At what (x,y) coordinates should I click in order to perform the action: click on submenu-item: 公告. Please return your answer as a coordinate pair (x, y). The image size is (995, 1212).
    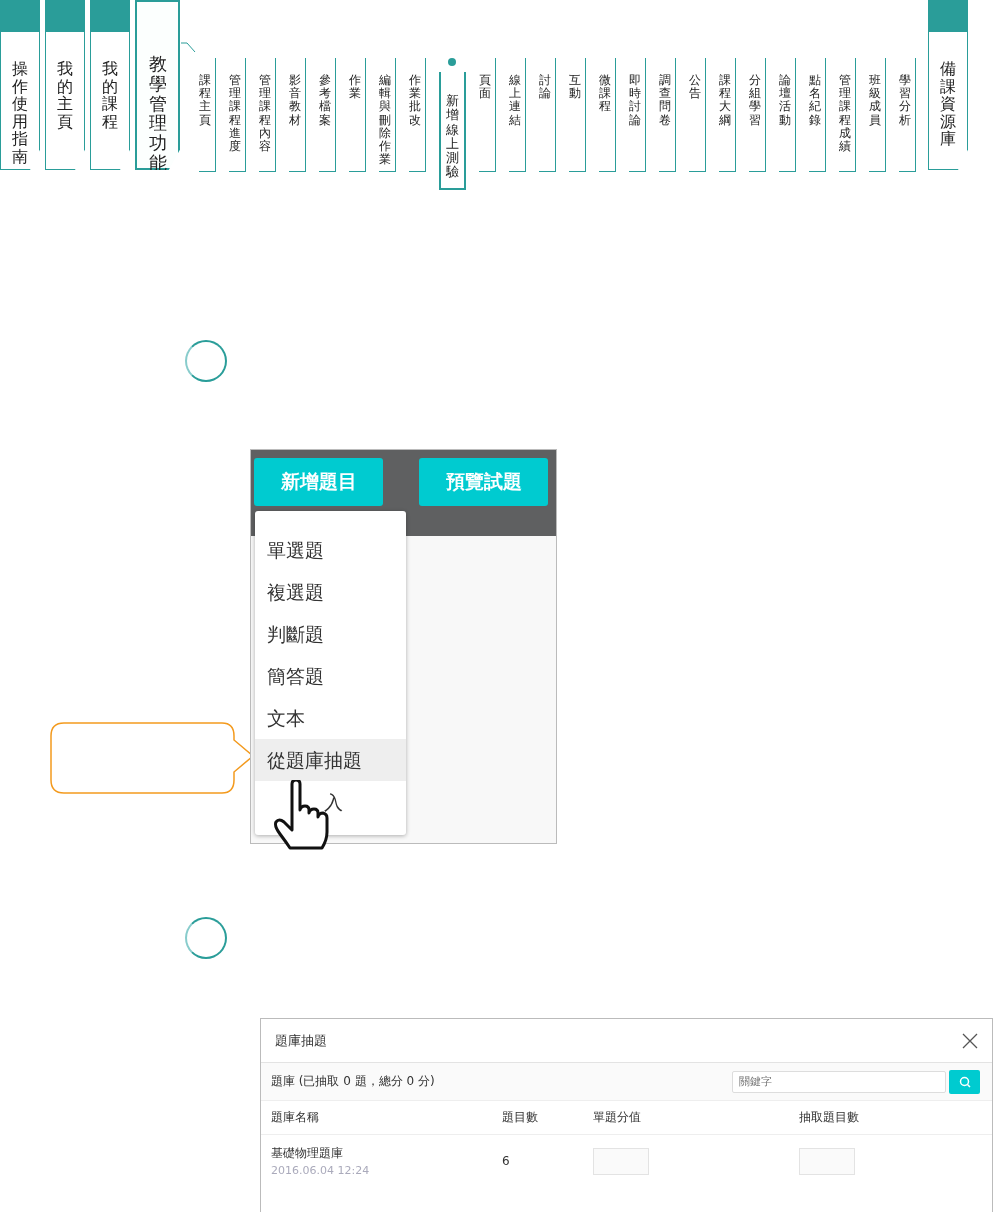
    Looking at the image, I should click on (697, 115).